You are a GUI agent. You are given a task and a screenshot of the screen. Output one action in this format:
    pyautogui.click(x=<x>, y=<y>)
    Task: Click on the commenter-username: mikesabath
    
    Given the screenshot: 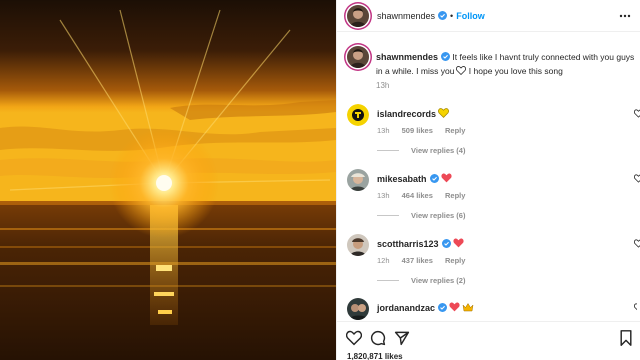 What is the action you would take?
    pyautogui.click(x=402, y=179)
    